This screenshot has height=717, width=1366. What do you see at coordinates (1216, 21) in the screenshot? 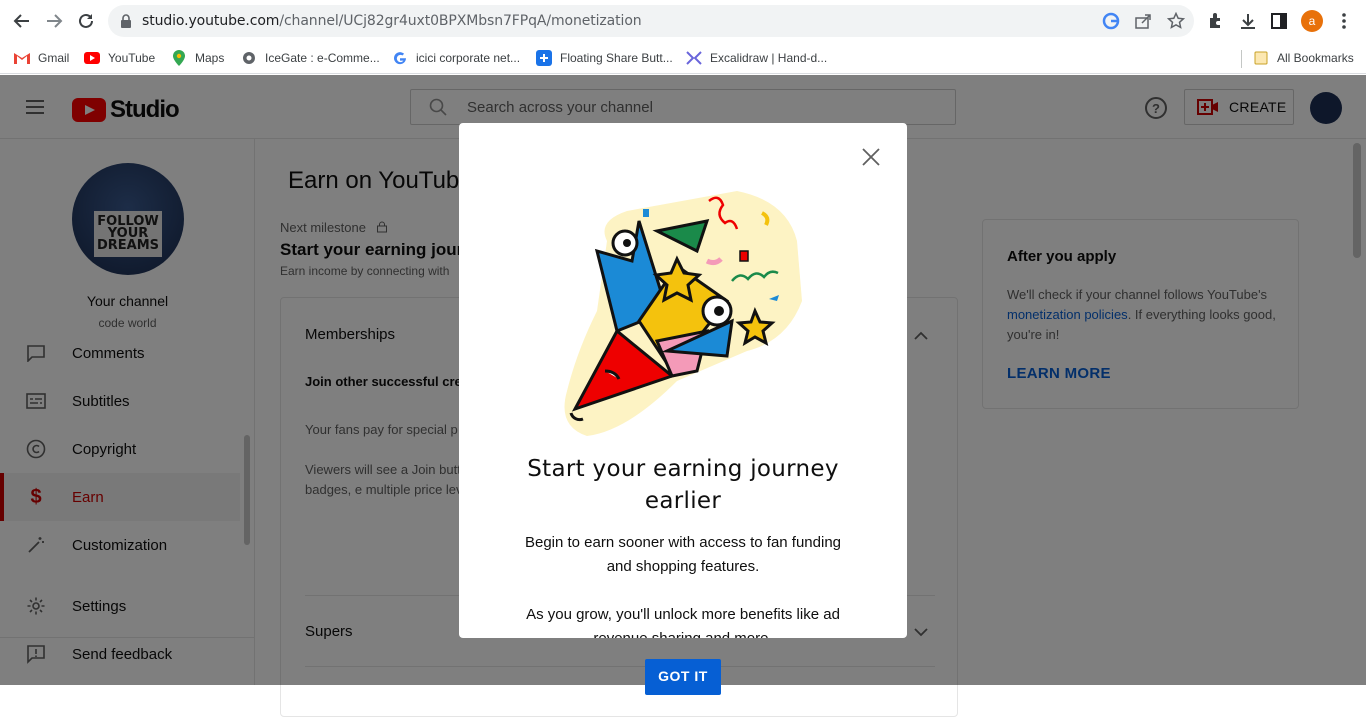
I see `extensions-icon` at bounding box center [1216, 21].